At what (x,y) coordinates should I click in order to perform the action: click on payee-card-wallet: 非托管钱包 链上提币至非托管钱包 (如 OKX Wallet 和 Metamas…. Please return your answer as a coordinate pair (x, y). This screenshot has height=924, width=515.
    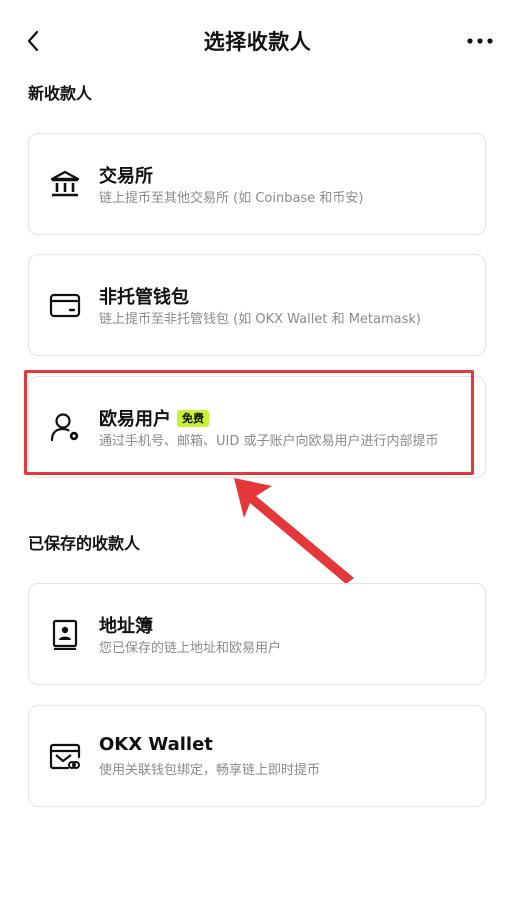
    Looking at the image, I should click on (257, 305).